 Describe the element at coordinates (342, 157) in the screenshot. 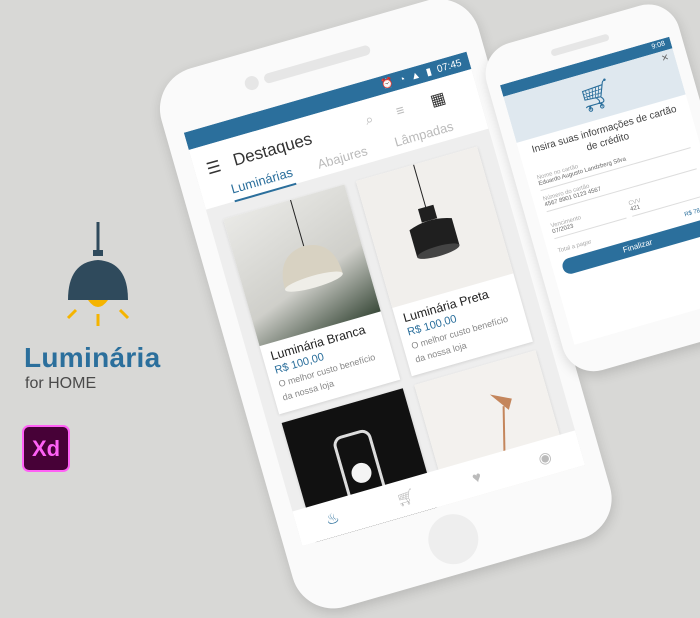

I see `tab-abajures: Abajures` at that location.